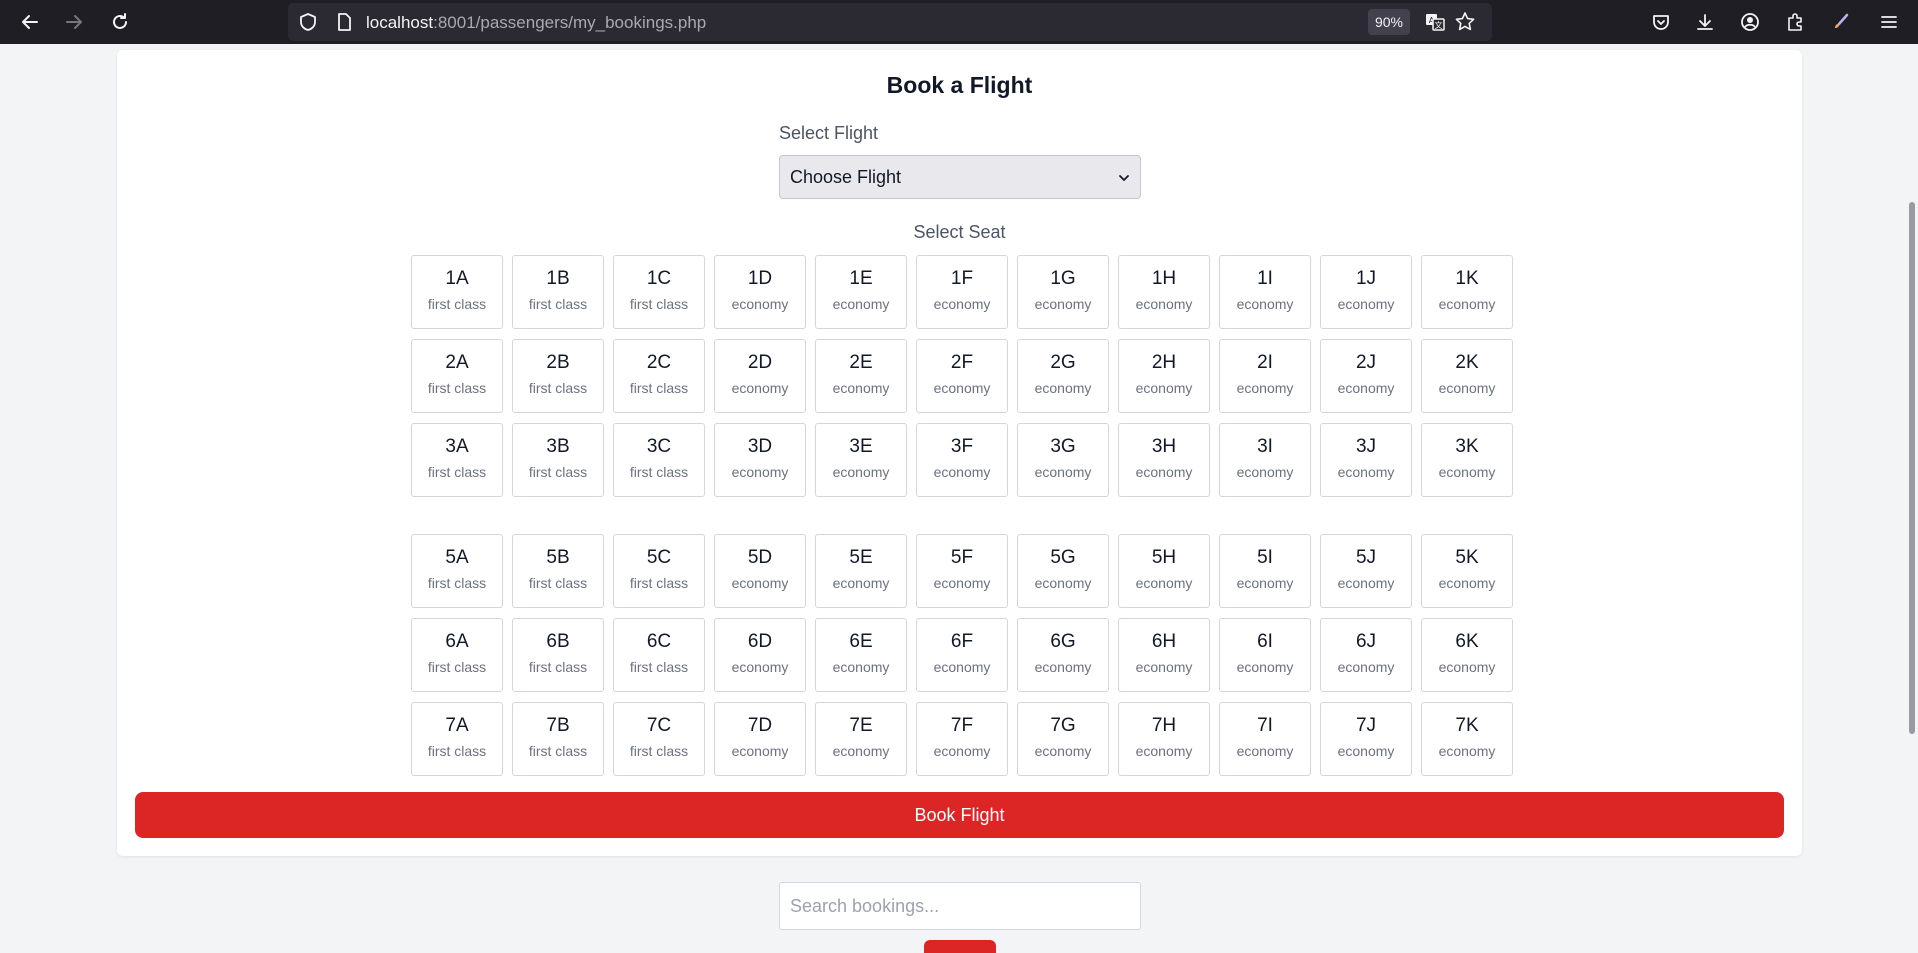 This screenshot has height=953, width=1918. I want to click on seat-2h: 2H economy, so click(1164, 376).